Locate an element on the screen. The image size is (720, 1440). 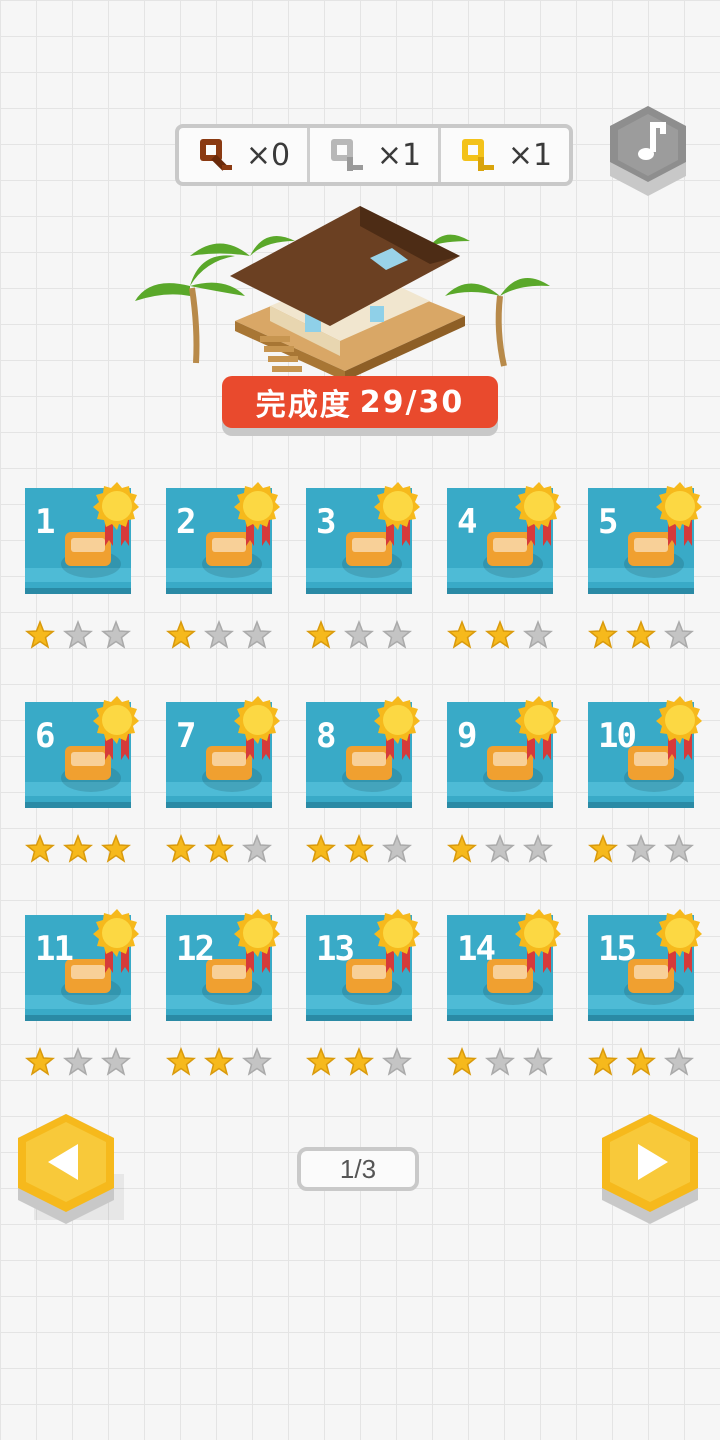
level-tile-14: 14 is located at coordinates (504, 992).